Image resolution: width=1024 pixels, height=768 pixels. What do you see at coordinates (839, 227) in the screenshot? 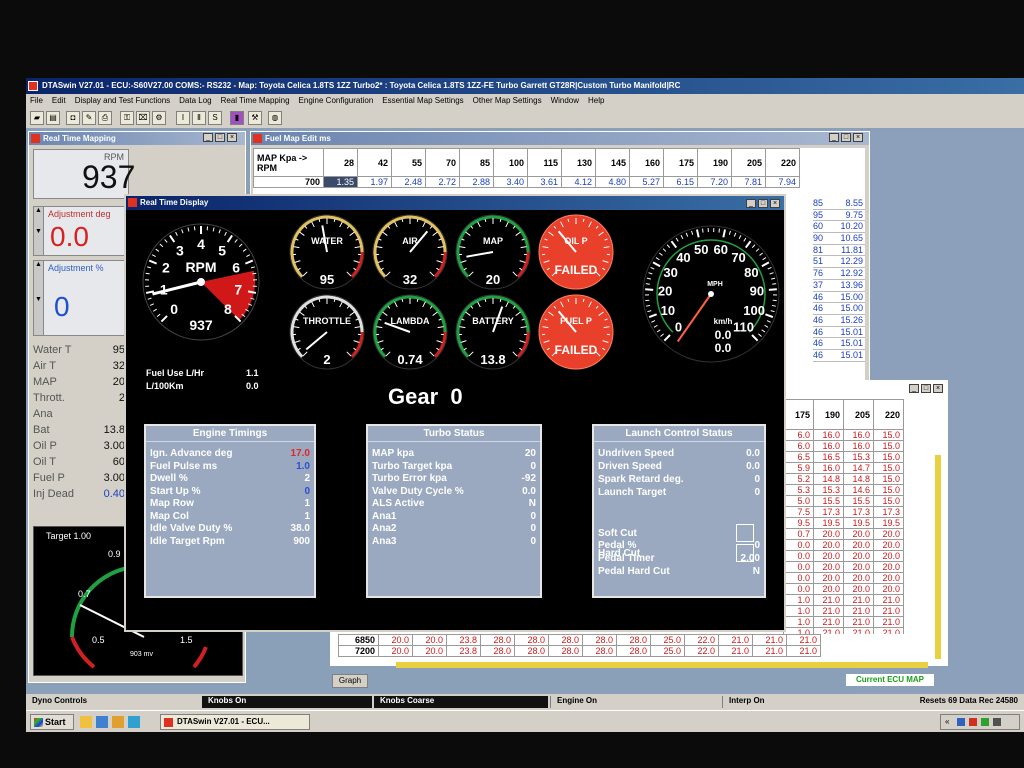
I see `fuel-map-row: 60 10.20` at bounding box center [839, 227].